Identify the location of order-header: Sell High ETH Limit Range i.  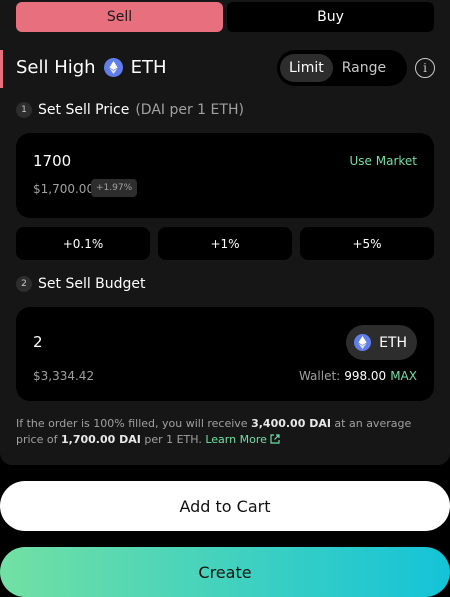
(225, 69).